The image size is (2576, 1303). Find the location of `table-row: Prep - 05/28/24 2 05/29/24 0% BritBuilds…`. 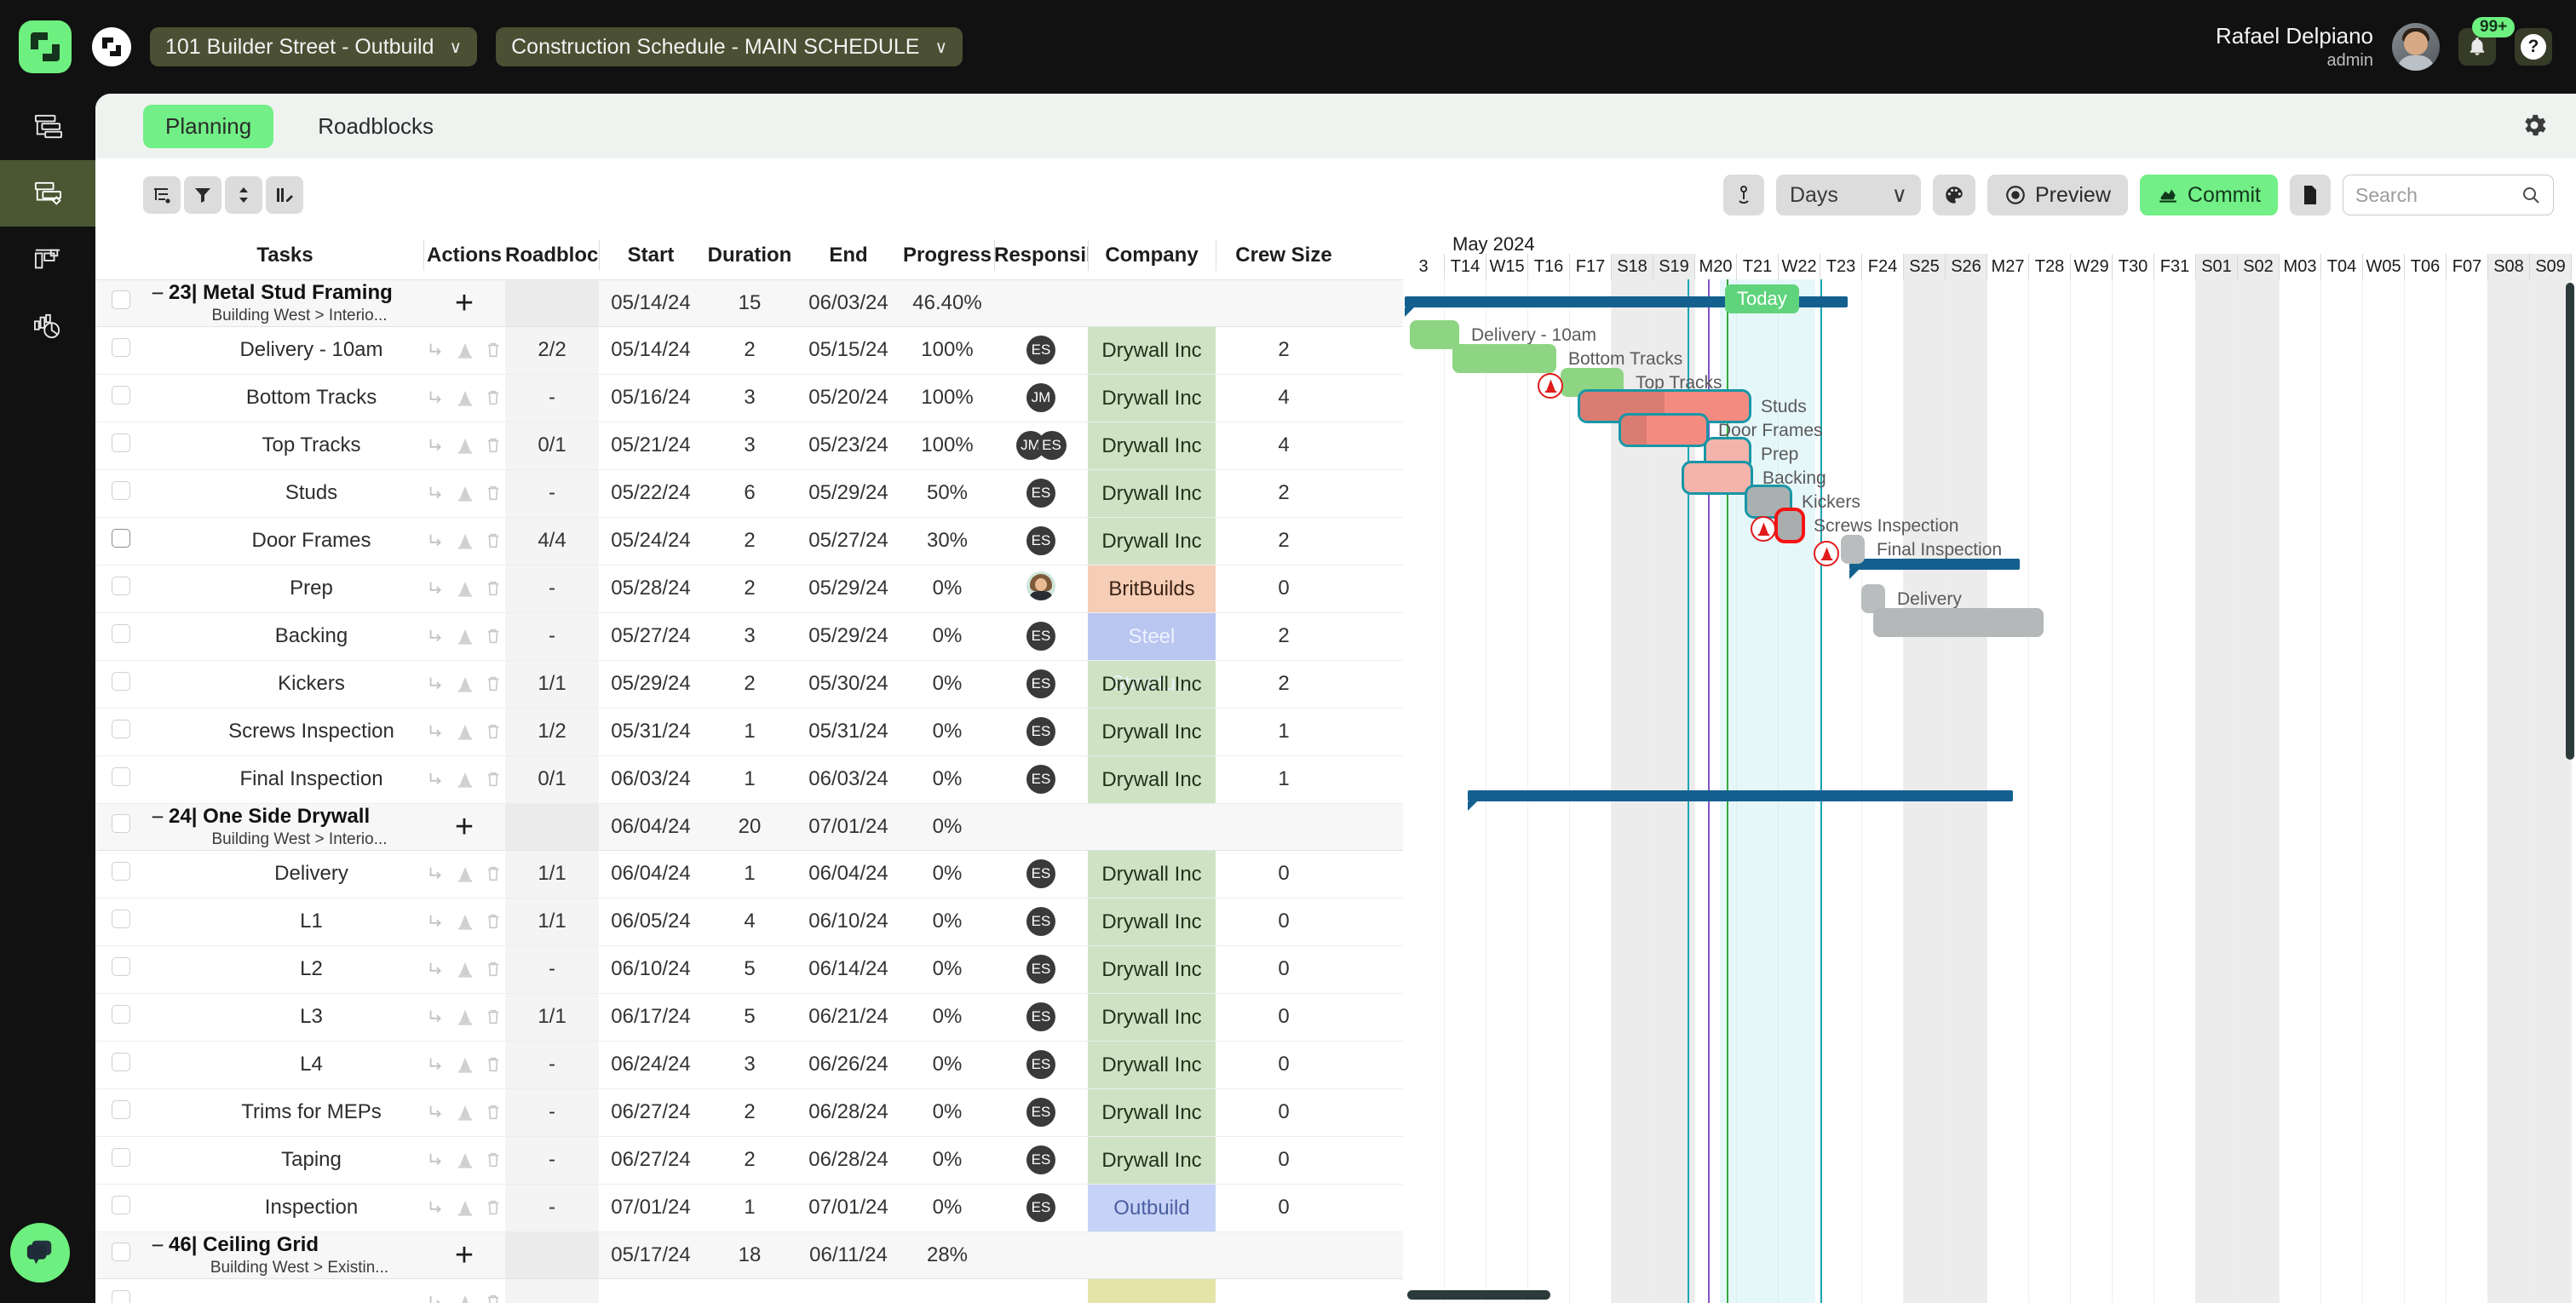

table-row: Prep - 05/28/24 2 05/29/24 0% BritBuilds… is located at coordinates (753, 589).